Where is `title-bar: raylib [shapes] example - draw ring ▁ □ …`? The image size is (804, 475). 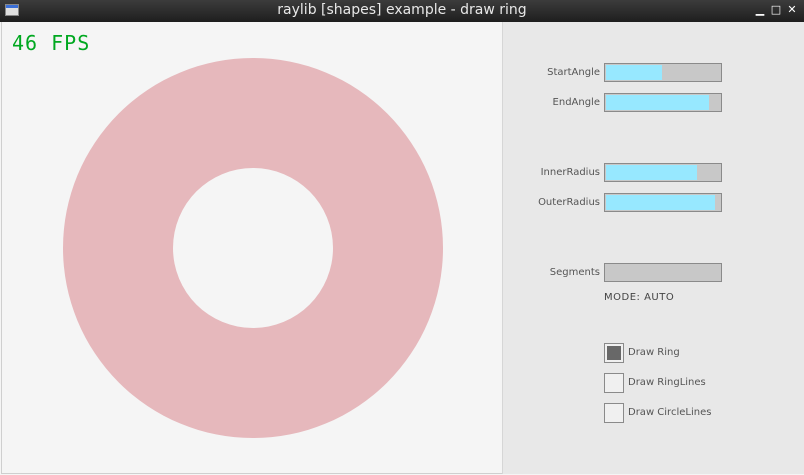
title-bar: raylib [shapes] example - draw ring ▁ □ … is located at coordinates (402, 11).